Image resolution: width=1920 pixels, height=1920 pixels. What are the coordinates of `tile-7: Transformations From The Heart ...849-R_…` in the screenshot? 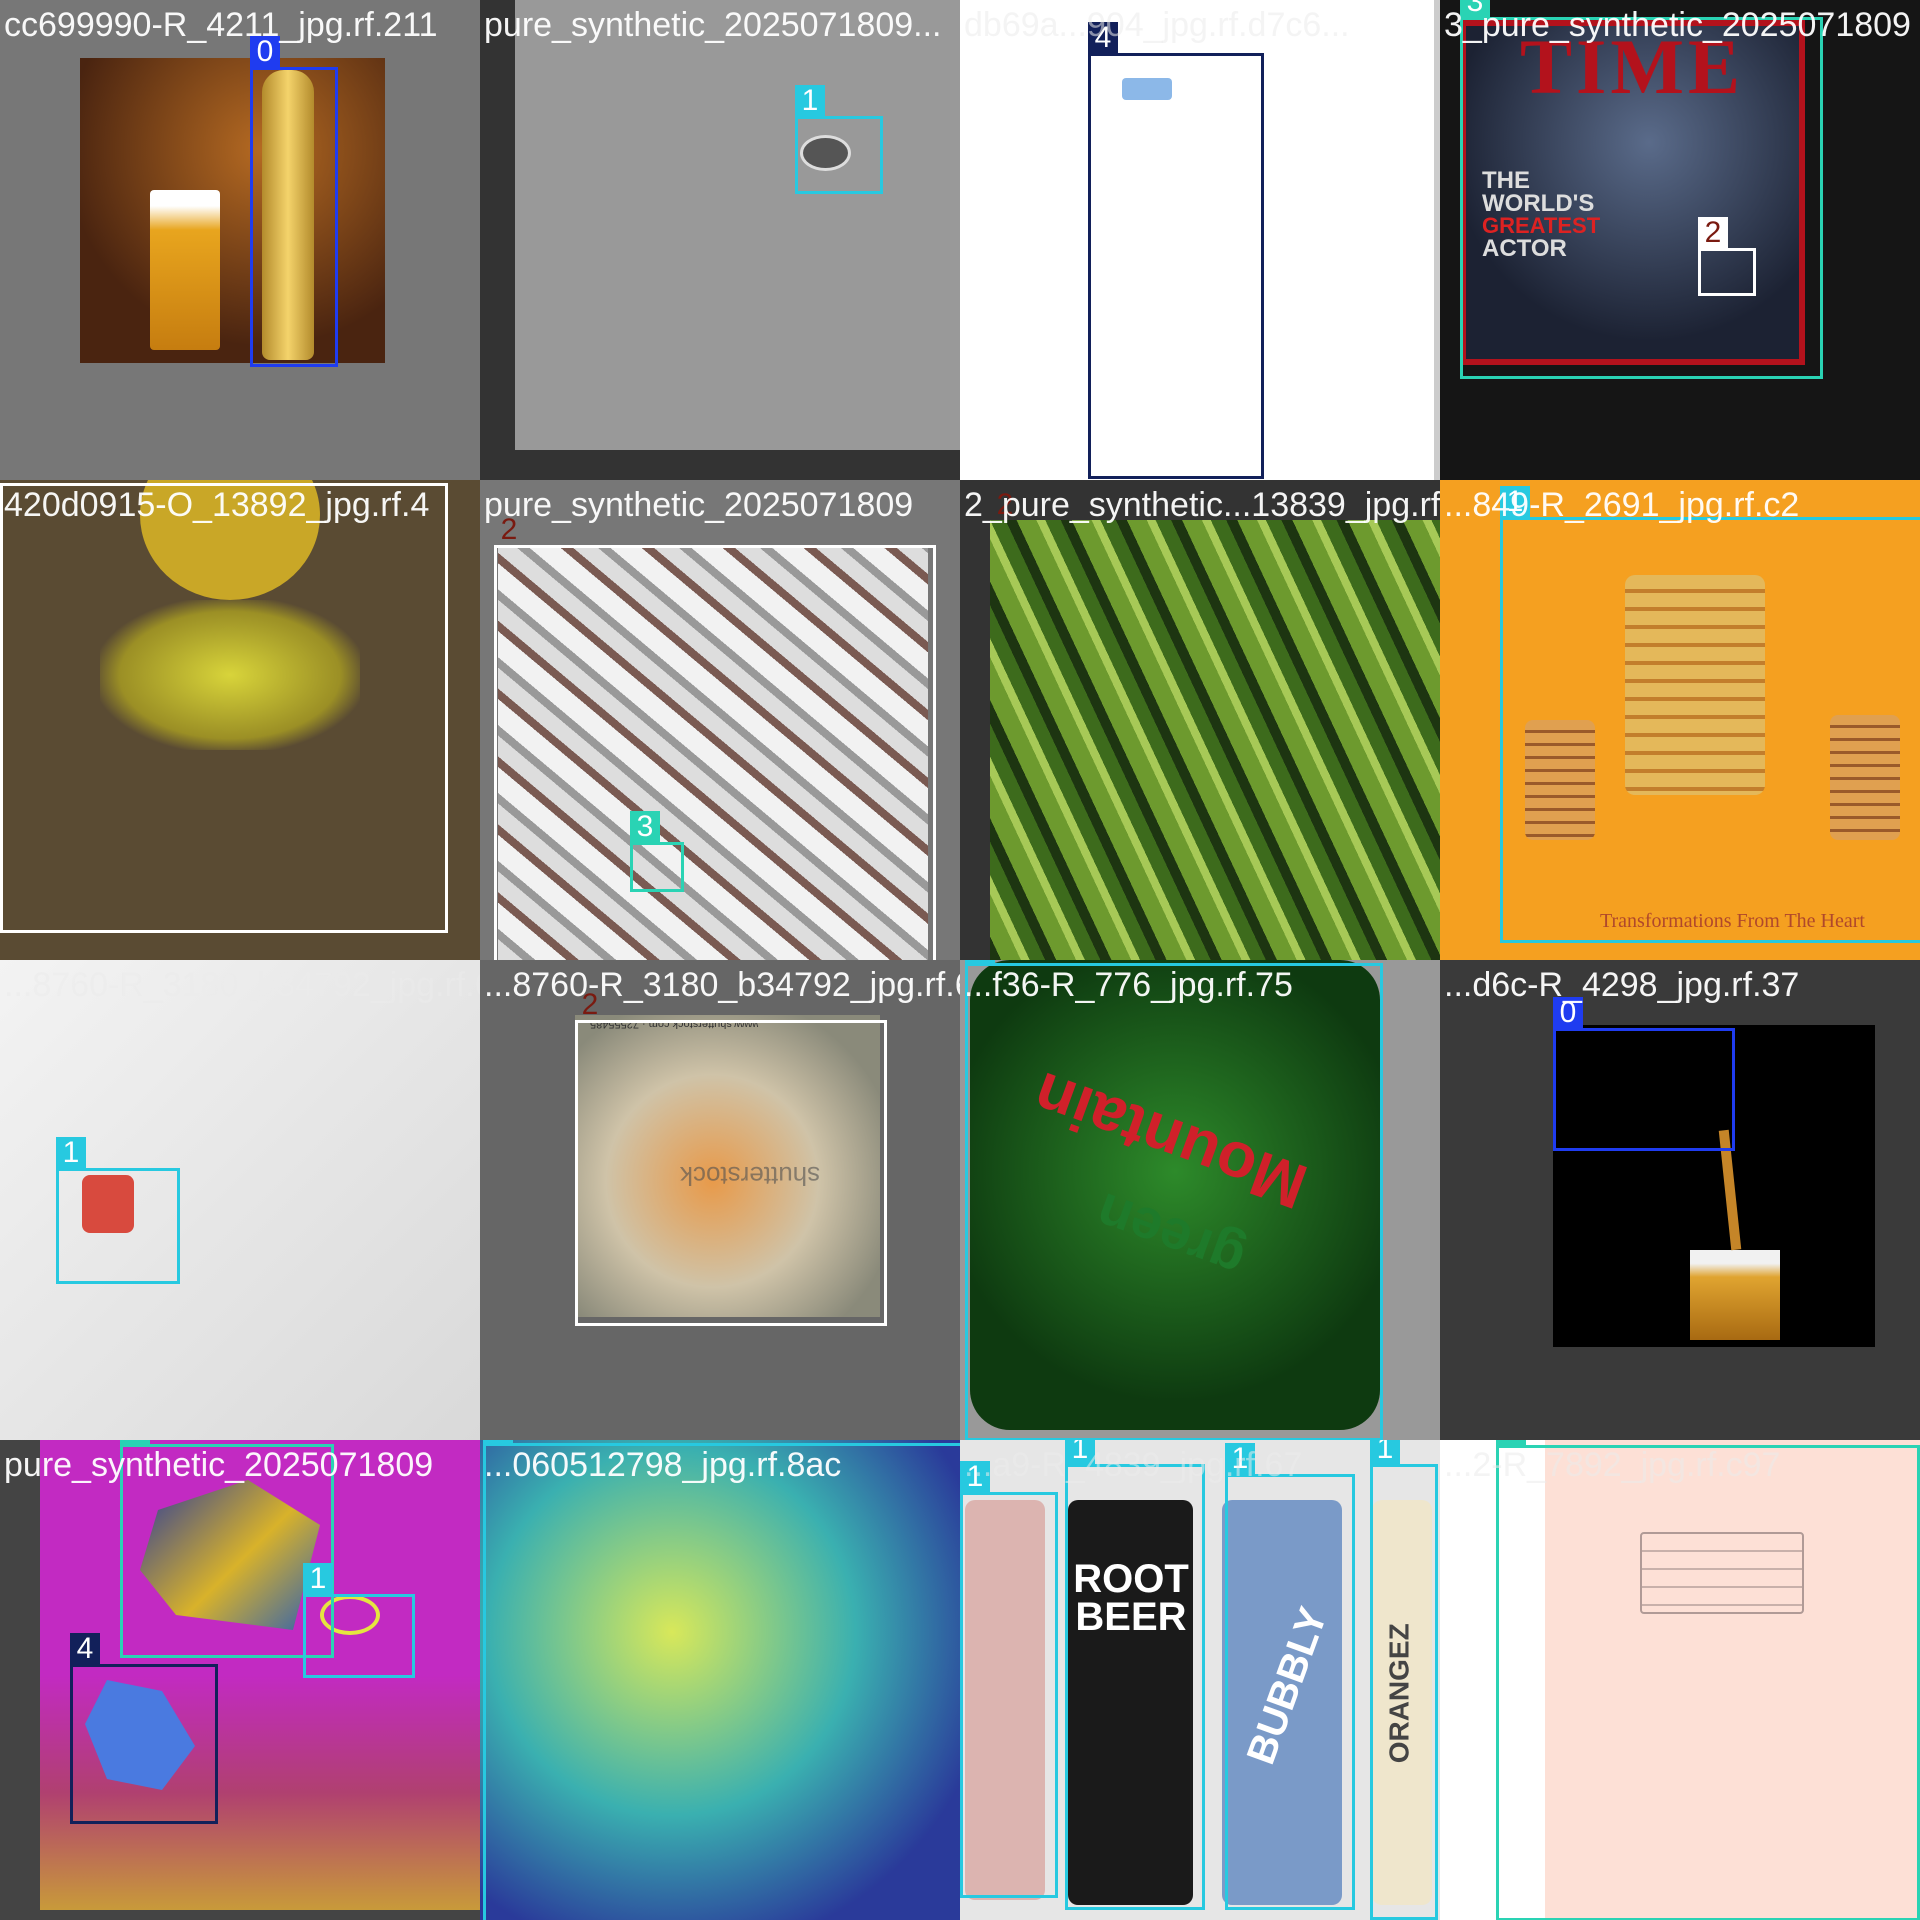 It's located at (1680, 720).